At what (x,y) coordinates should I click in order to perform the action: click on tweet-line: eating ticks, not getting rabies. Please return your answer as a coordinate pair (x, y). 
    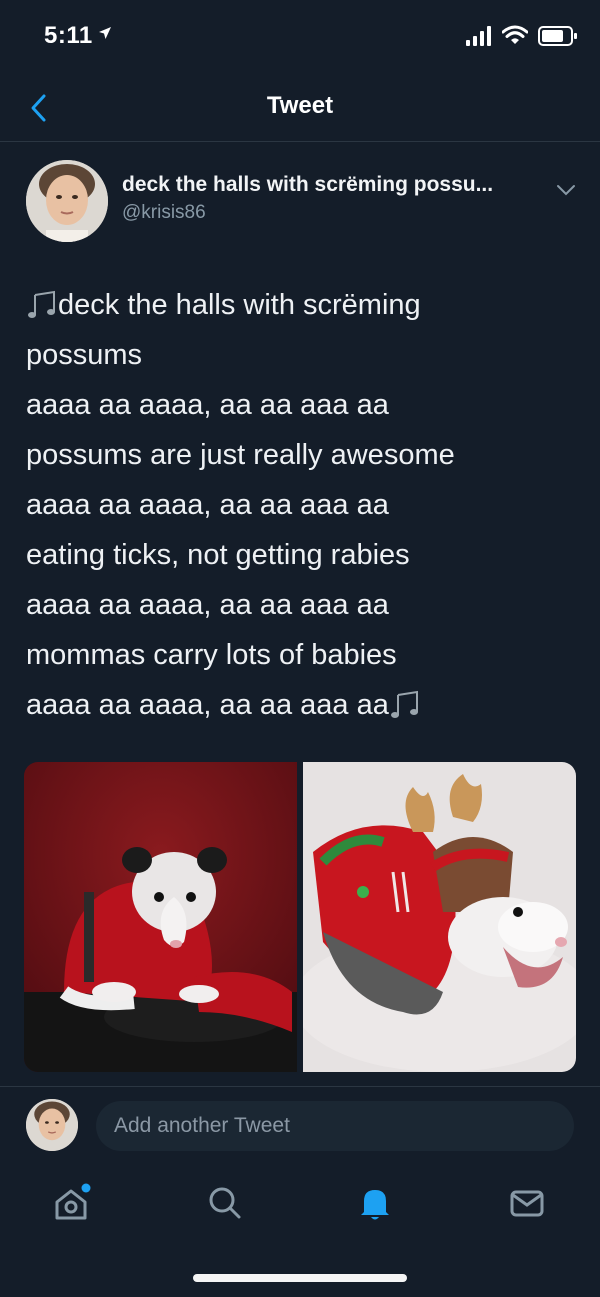
    Looking at the image, I should click on (218, 555).